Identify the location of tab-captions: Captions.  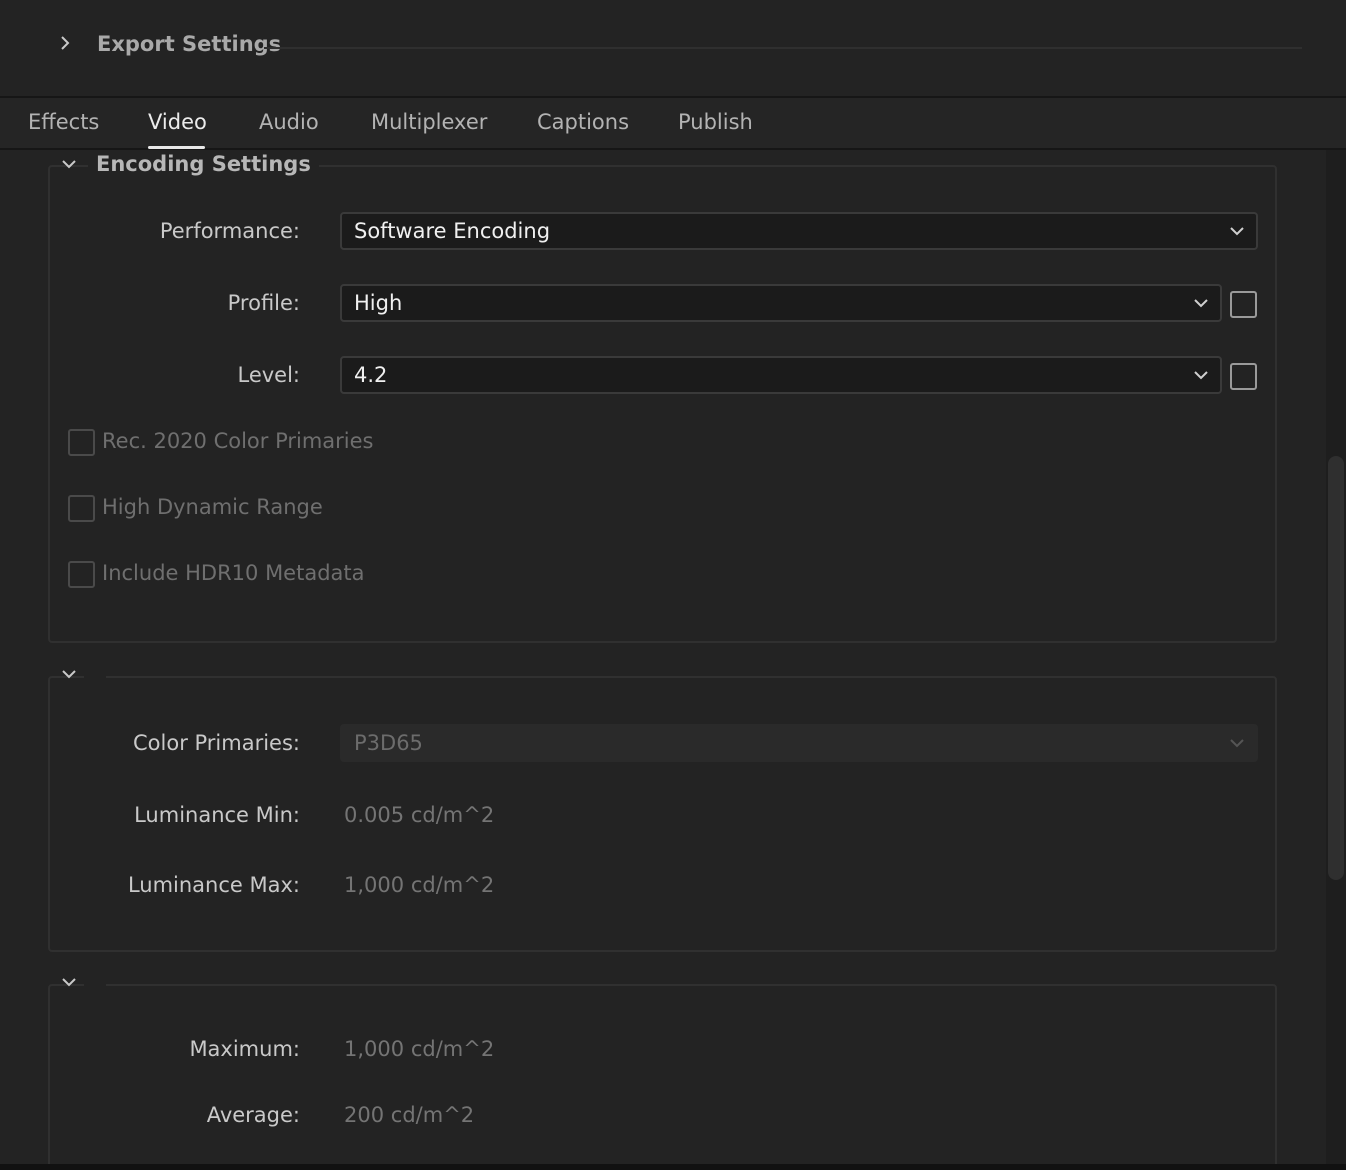
(583, 122).